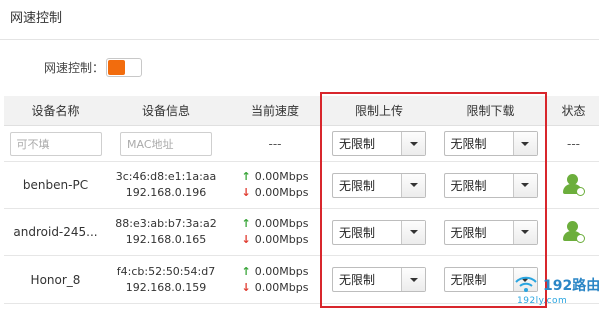  Describe the element at coordinates (571, 286) in the screenshot. I see `watermark-title: 192路由网` at that location.